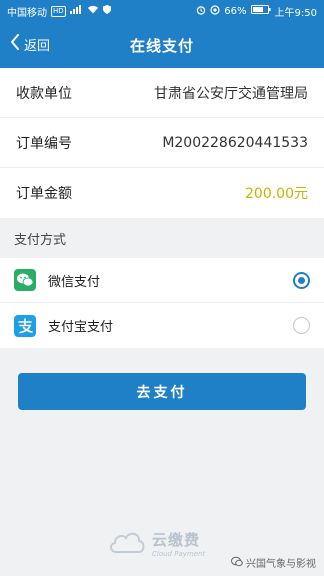 This screenshot has height=576, width=324. Describe the element at coordinates (74, 282) in the screenshot. I see `wechat-pay-label: 微信支付` at that location.